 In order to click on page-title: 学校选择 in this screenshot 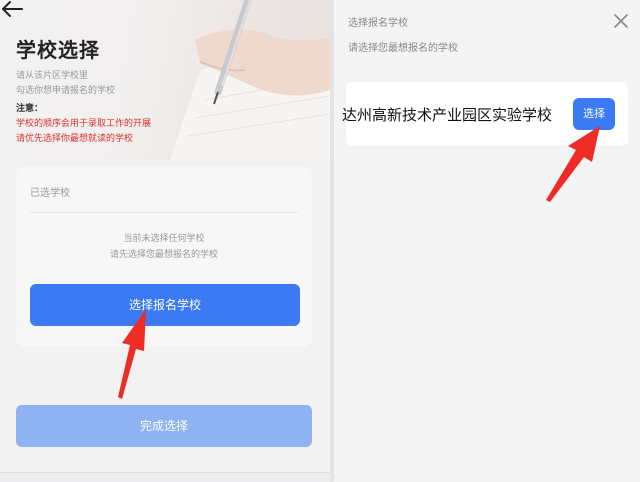, I will do `click(58, 50)`.